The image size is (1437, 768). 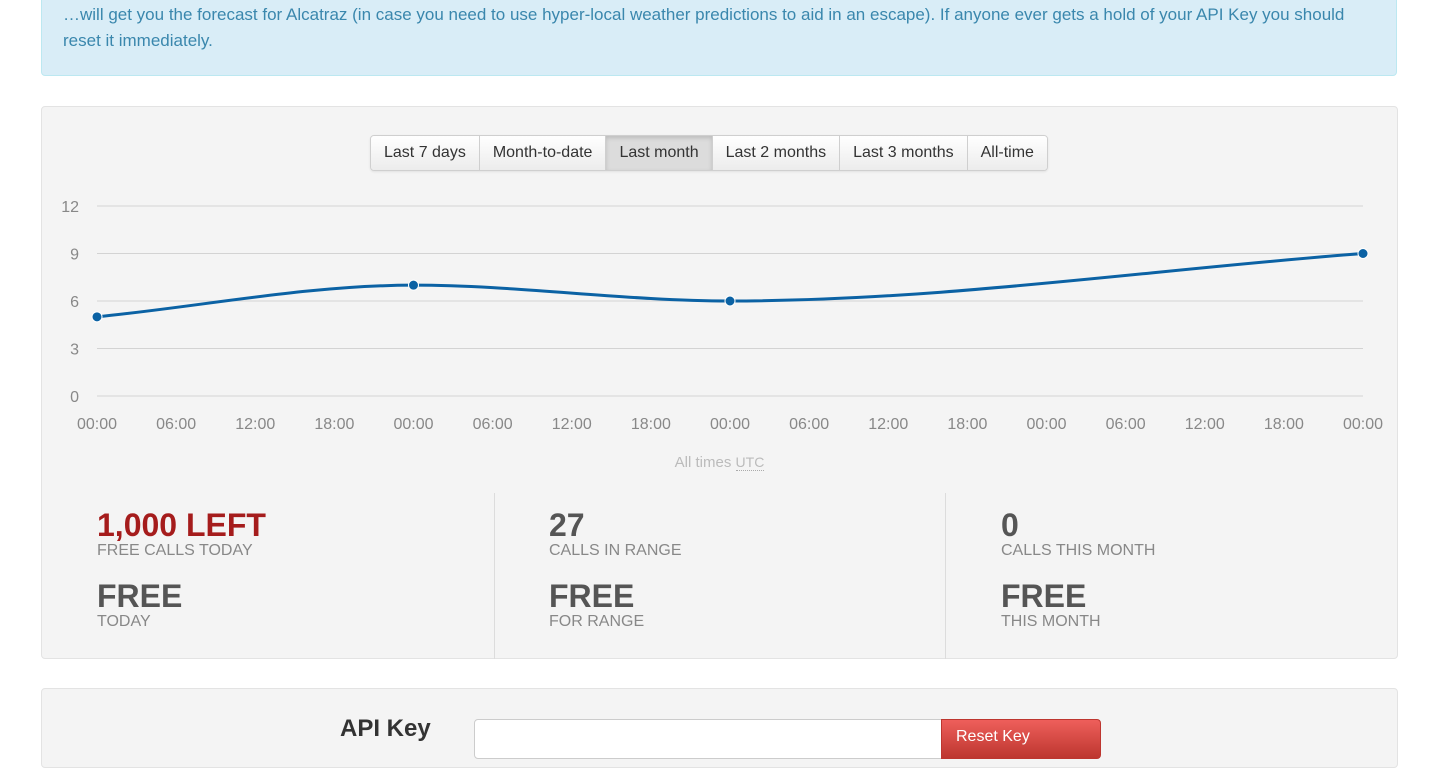 I want to click on api-key-field, so click(x=709, y=739).